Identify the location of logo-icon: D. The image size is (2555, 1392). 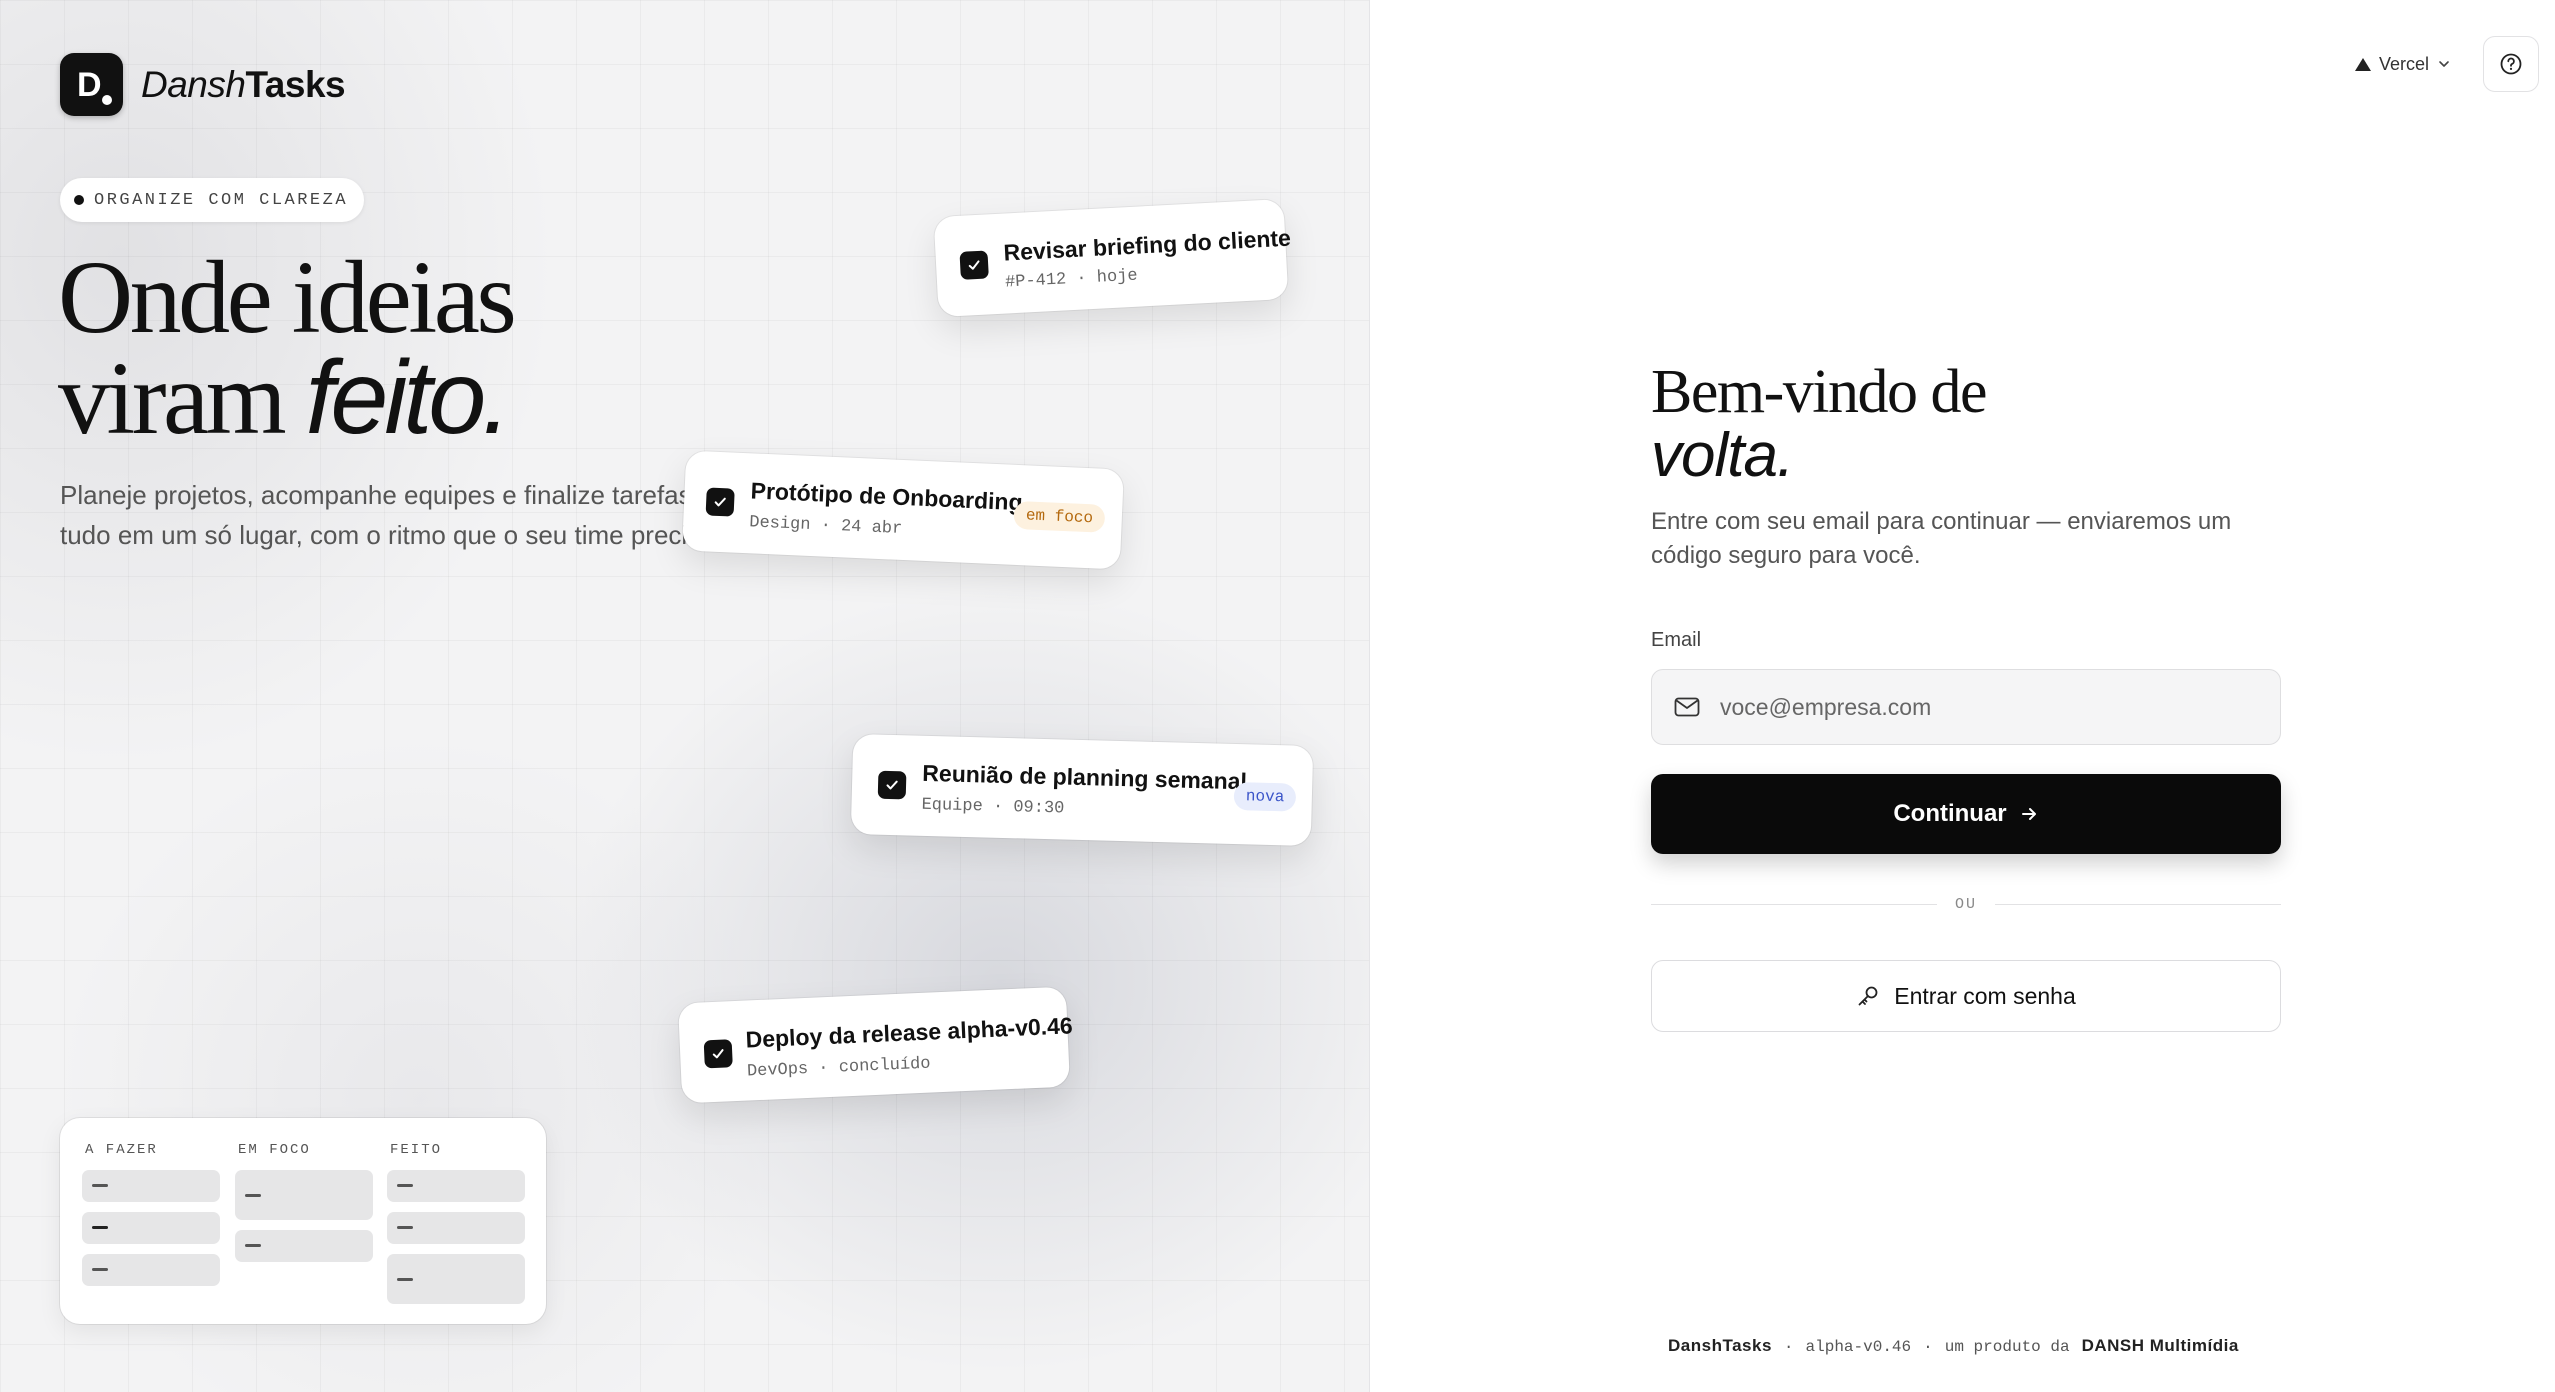
(91, 84).